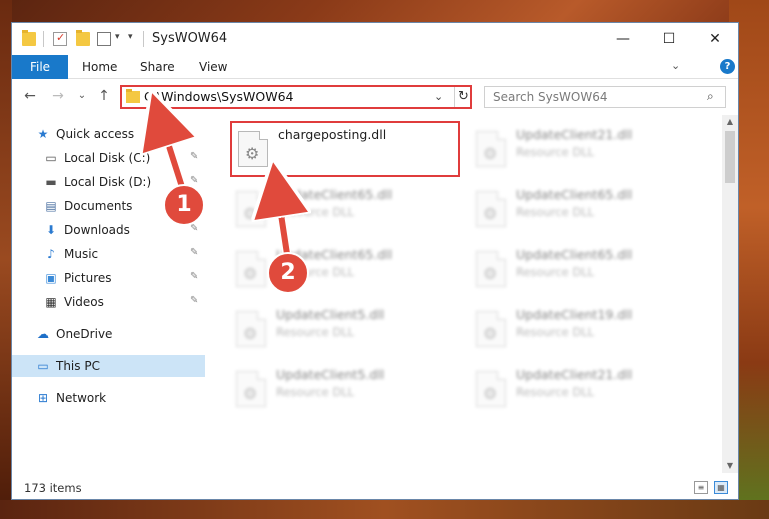 The width and height of the screenshot is (769, 519). What do you see at coordinates (190, 38) in the screenshot?
I see `window-title: SysWOW64` at bounding box center [190, 38].